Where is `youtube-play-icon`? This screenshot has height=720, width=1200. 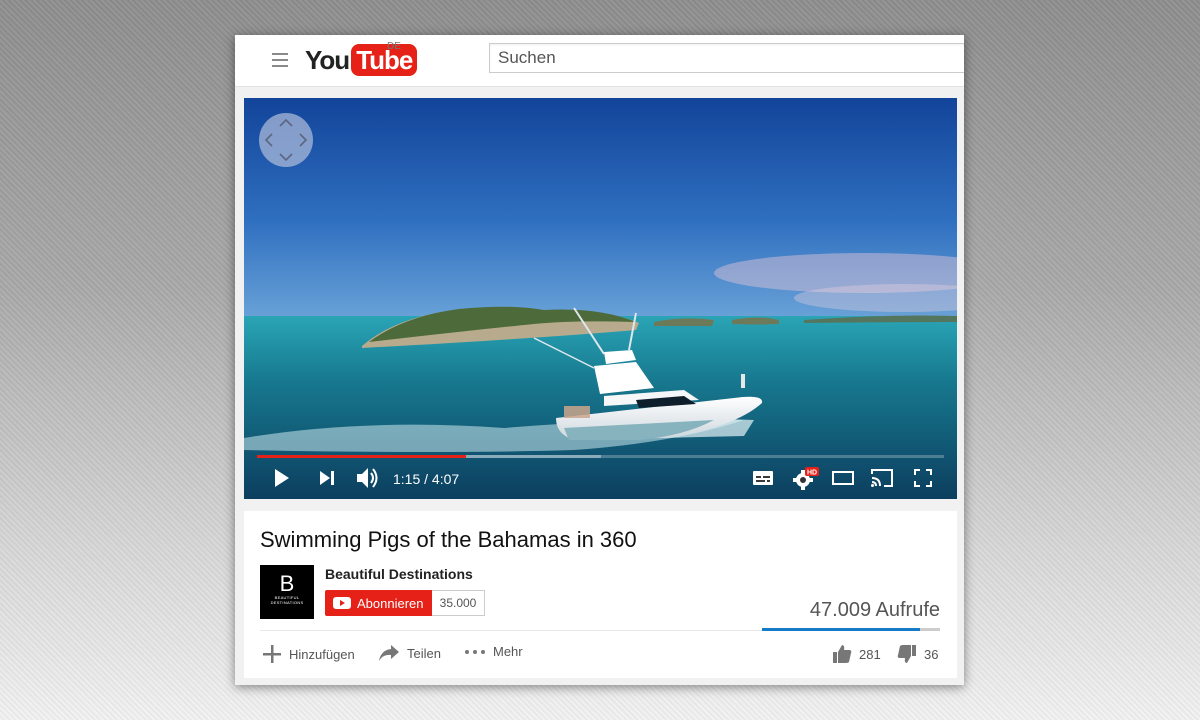
youtube-play-icon is located at coordinates (342, 603).